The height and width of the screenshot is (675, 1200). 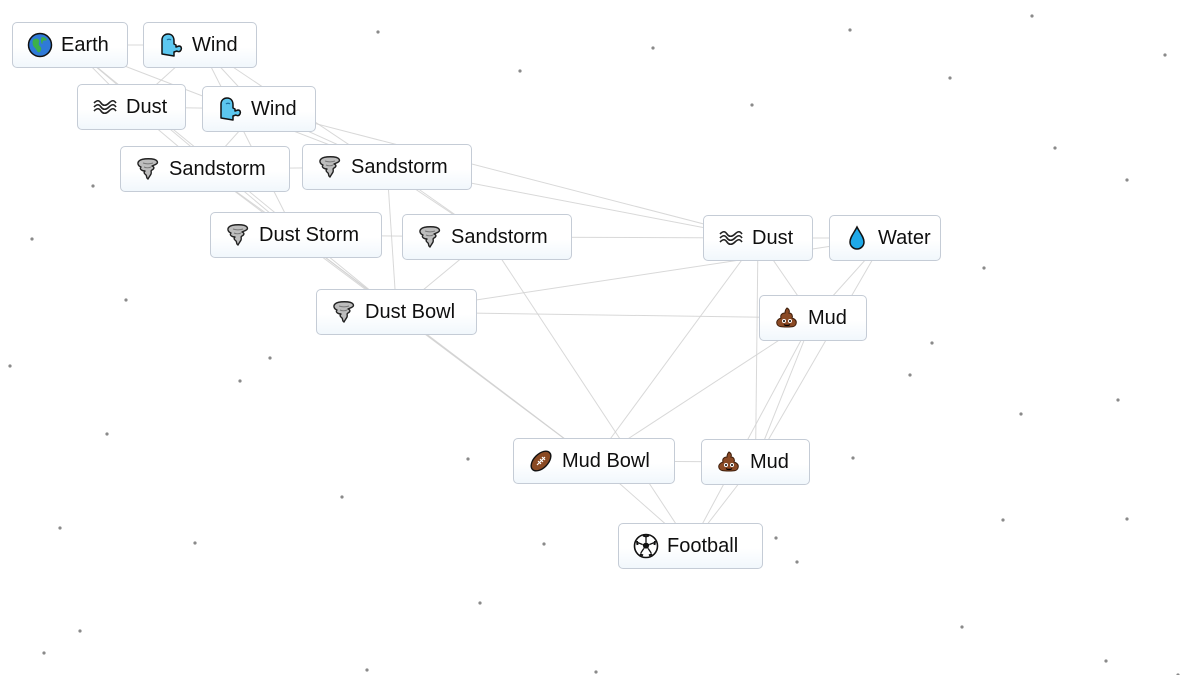 I want to click on item-earth: Earth, so click(x=70, y=45).